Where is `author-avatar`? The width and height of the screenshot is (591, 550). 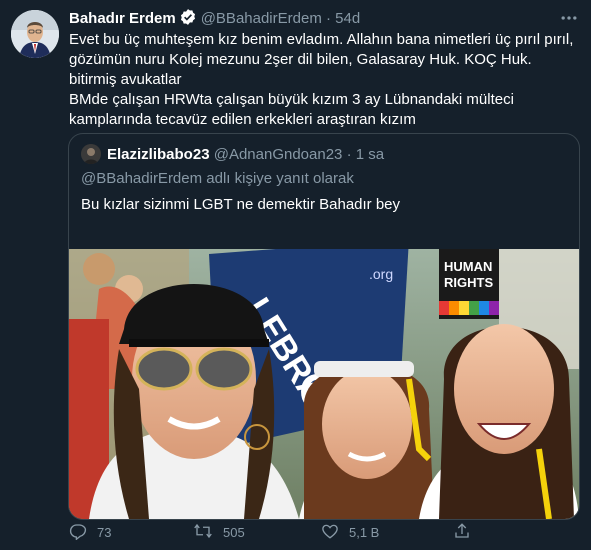
author-avatar is located at coordinates (35, 34).